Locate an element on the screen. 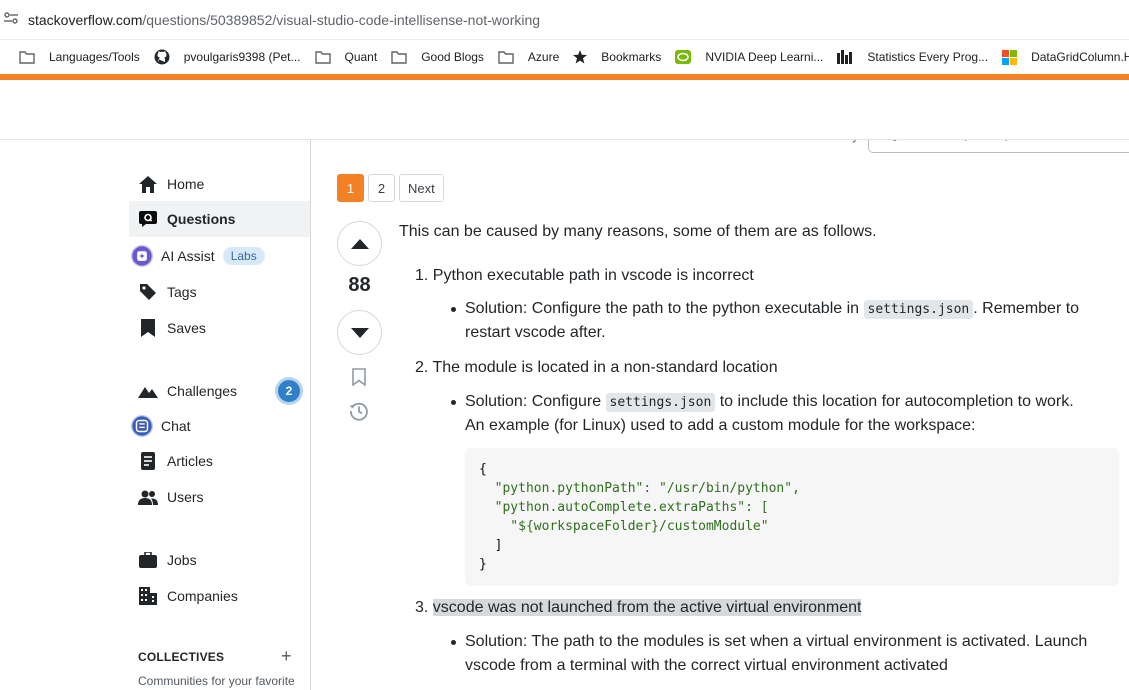 Image resolution: width=1129 pixels, height=690 pixels. page-2-button: 2 is located at coordinates (381, 188).